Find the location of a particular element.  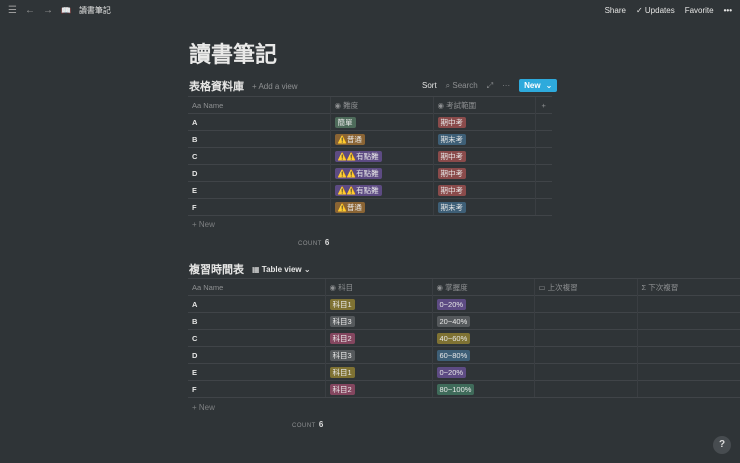

new-button: New ⌄ is located at coordinates (538, 85).